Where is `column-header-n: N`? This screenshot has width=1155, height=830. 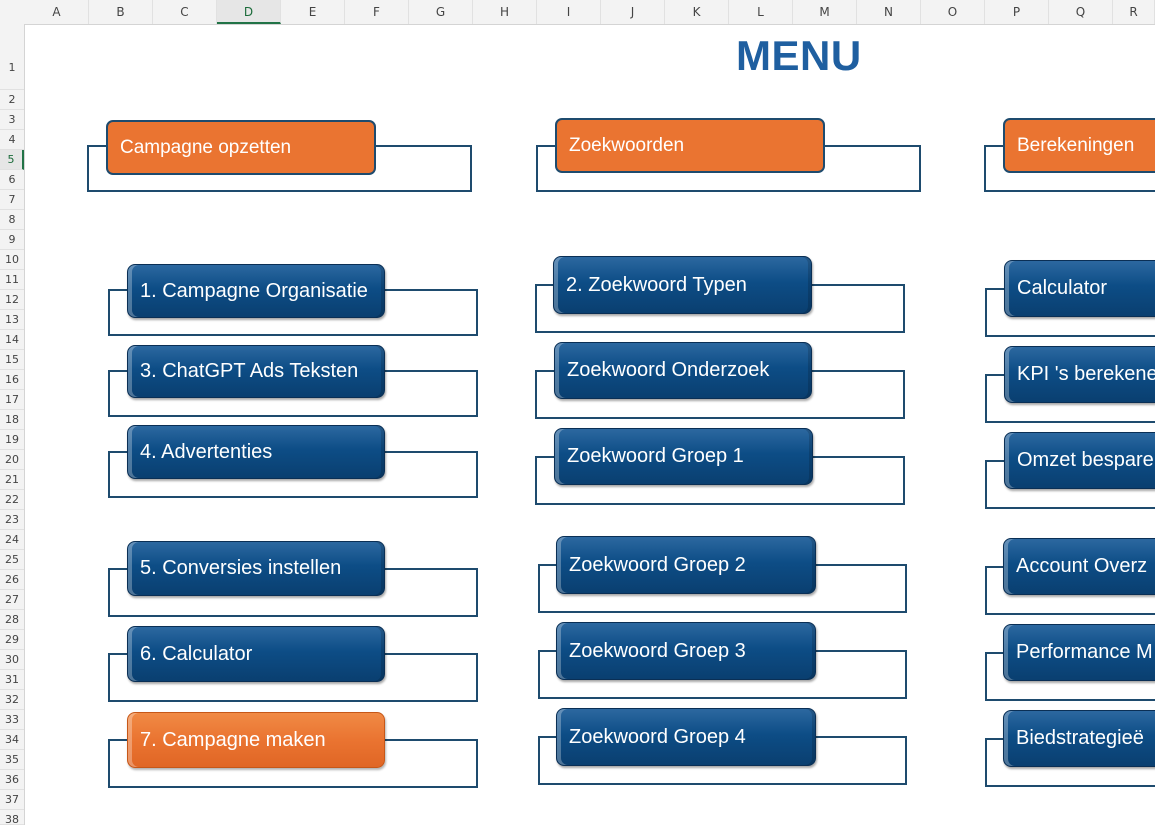 column-header-n: N is located at coordinates (889, 12).